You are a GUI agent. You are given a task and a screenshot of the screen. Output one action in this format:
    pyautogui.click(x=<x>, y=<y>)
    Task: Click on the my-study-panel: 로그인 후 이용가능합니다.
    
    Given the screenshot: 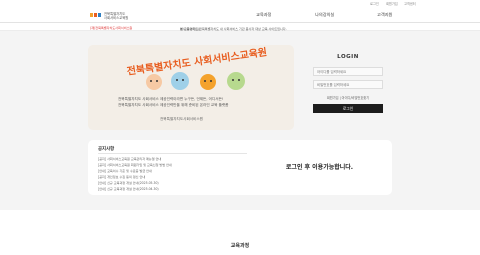 What is the action you would take?
    pyautogui.click(x=319, y=167)
    